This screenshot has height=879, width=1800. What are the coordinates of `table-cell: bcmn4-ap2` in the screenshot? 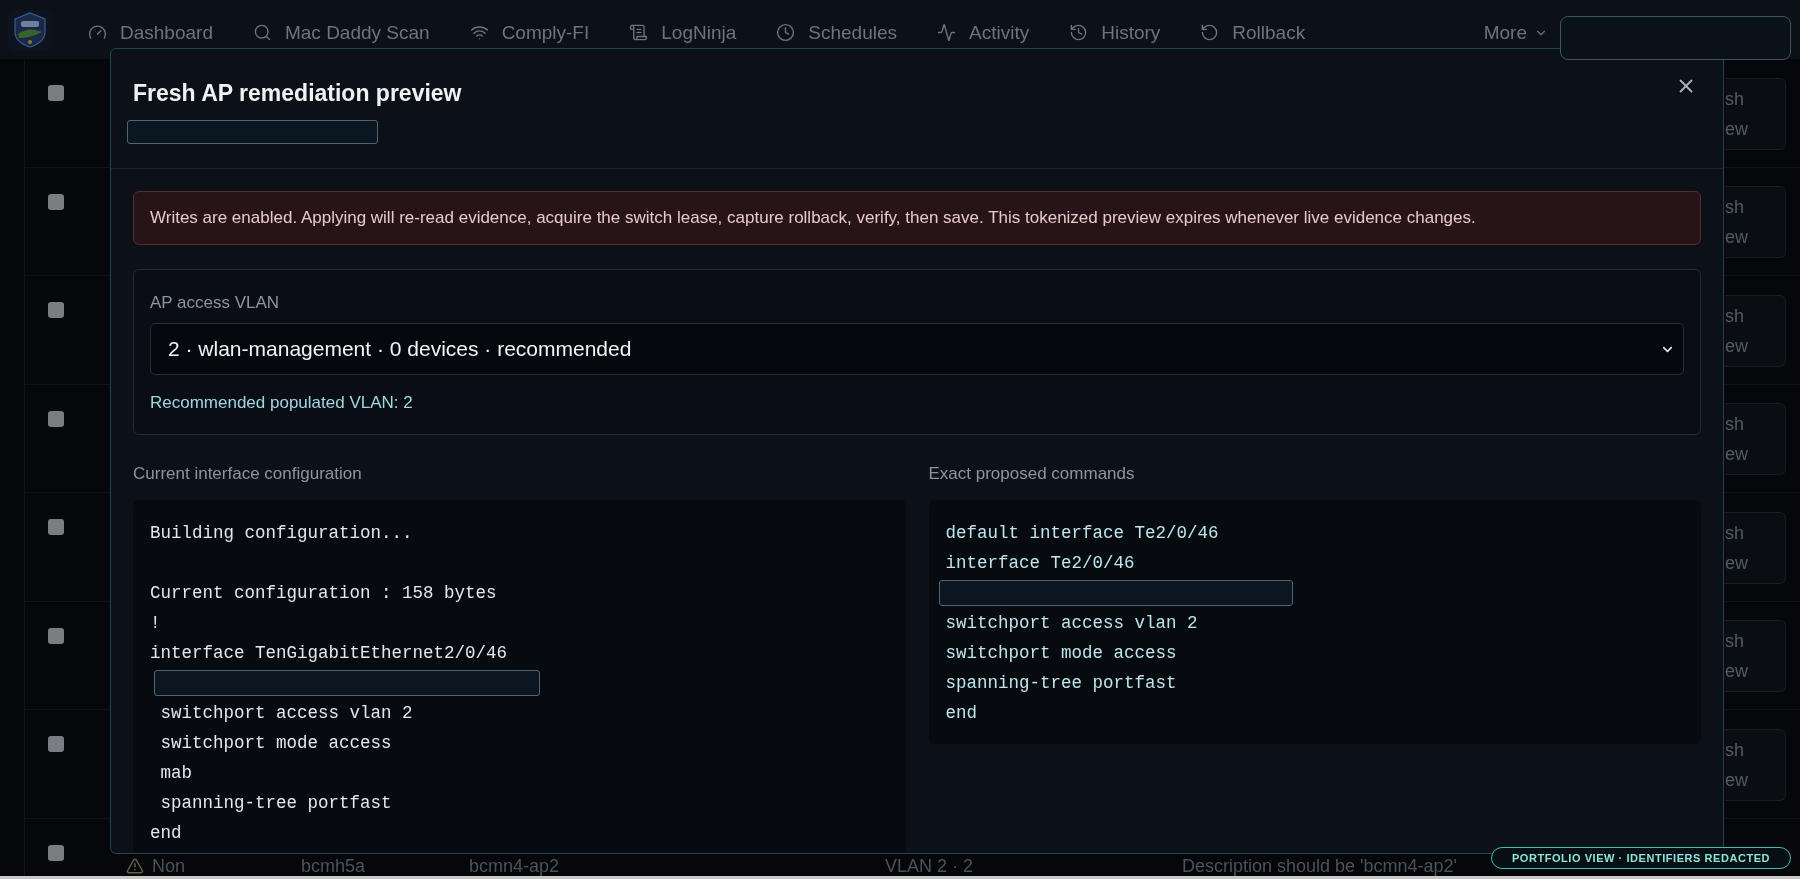 It's located at (514, 865).